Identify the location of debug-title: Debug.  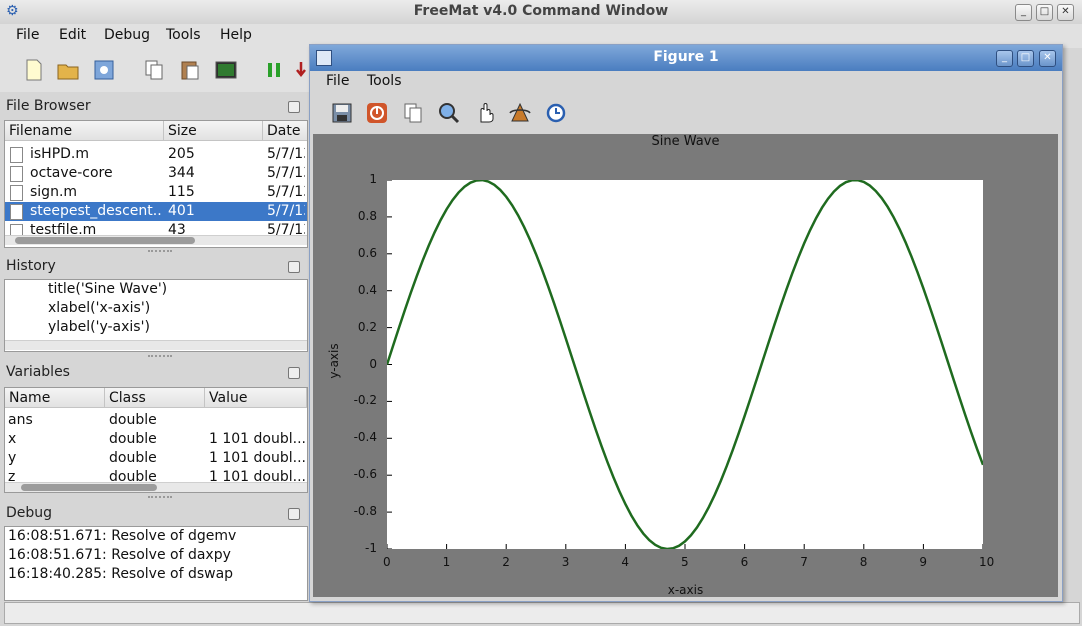
(29, 513).